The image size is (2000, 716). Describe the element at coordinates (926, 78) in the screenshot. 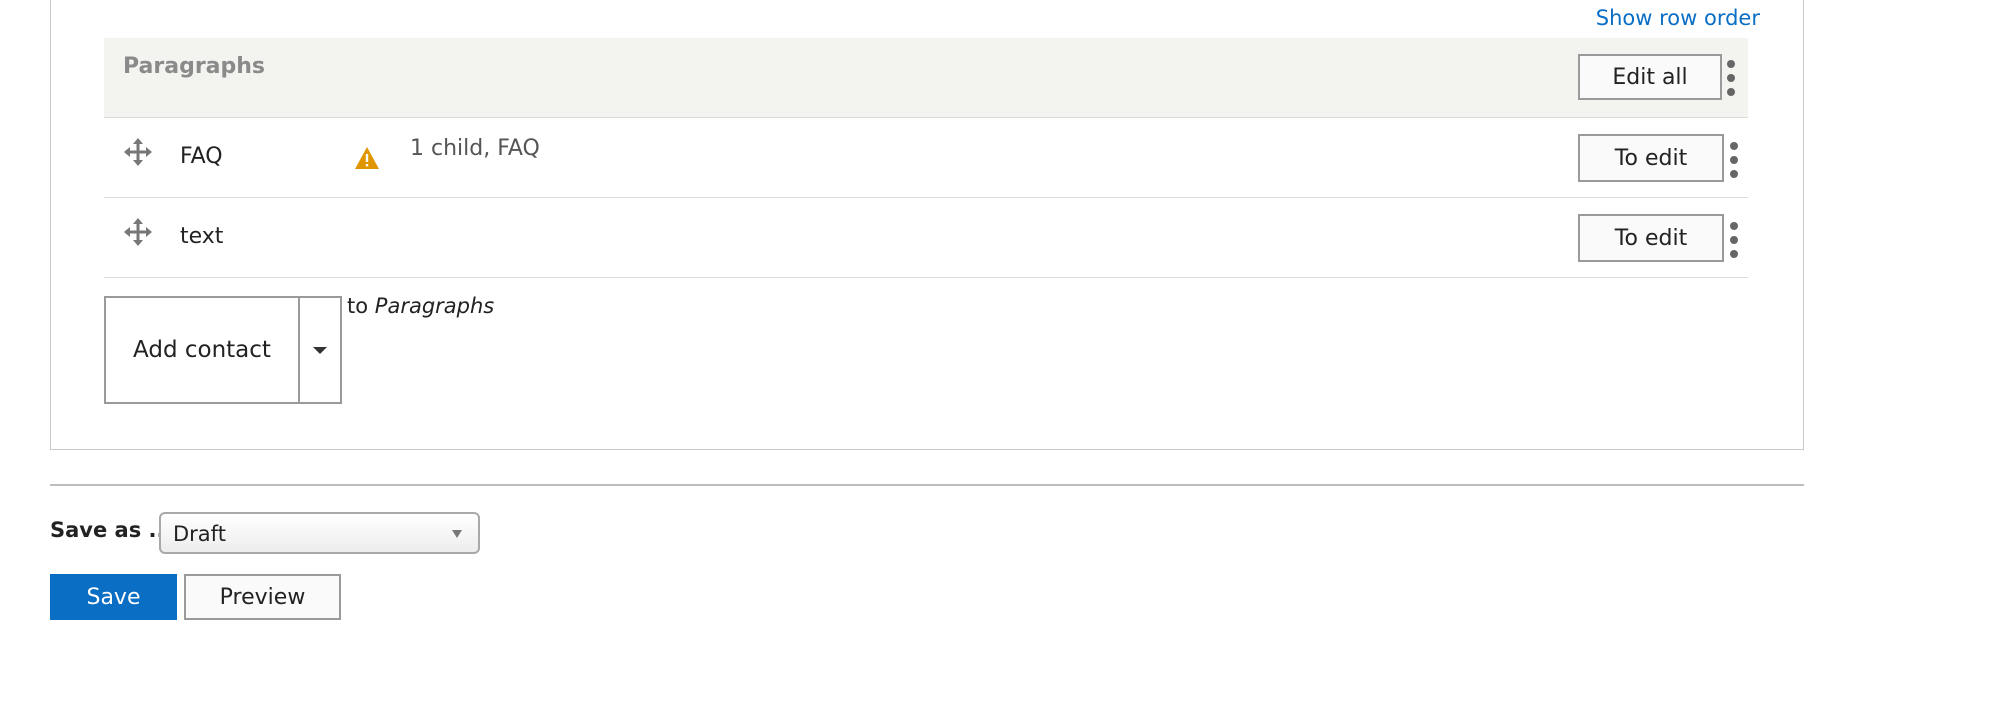

I see `paragraphs-table-header: Paragraphs Edit all` at that location.